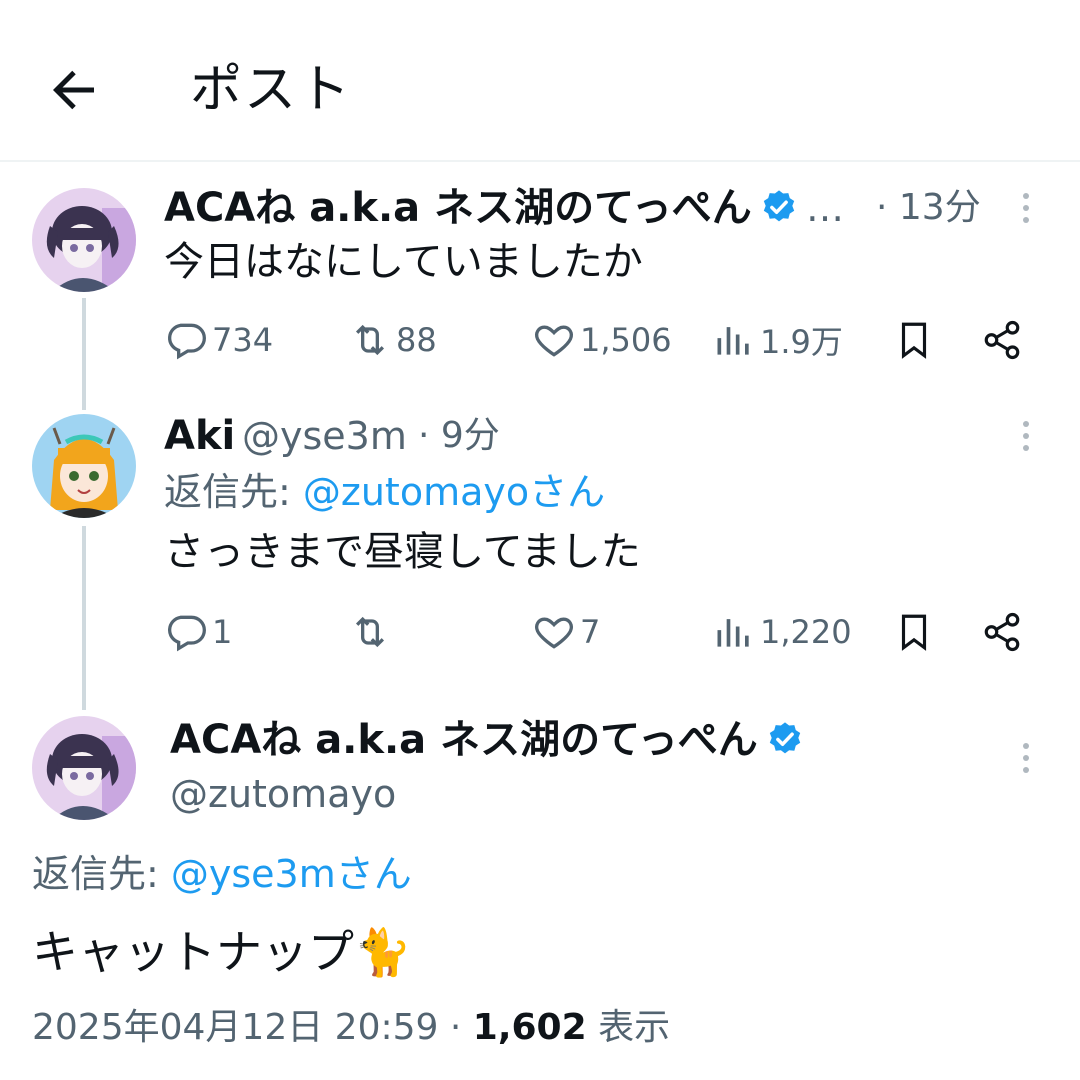 This screenshot has width=1080, height=1080. I want to click on views-button: 1,220, so click(782, 632).